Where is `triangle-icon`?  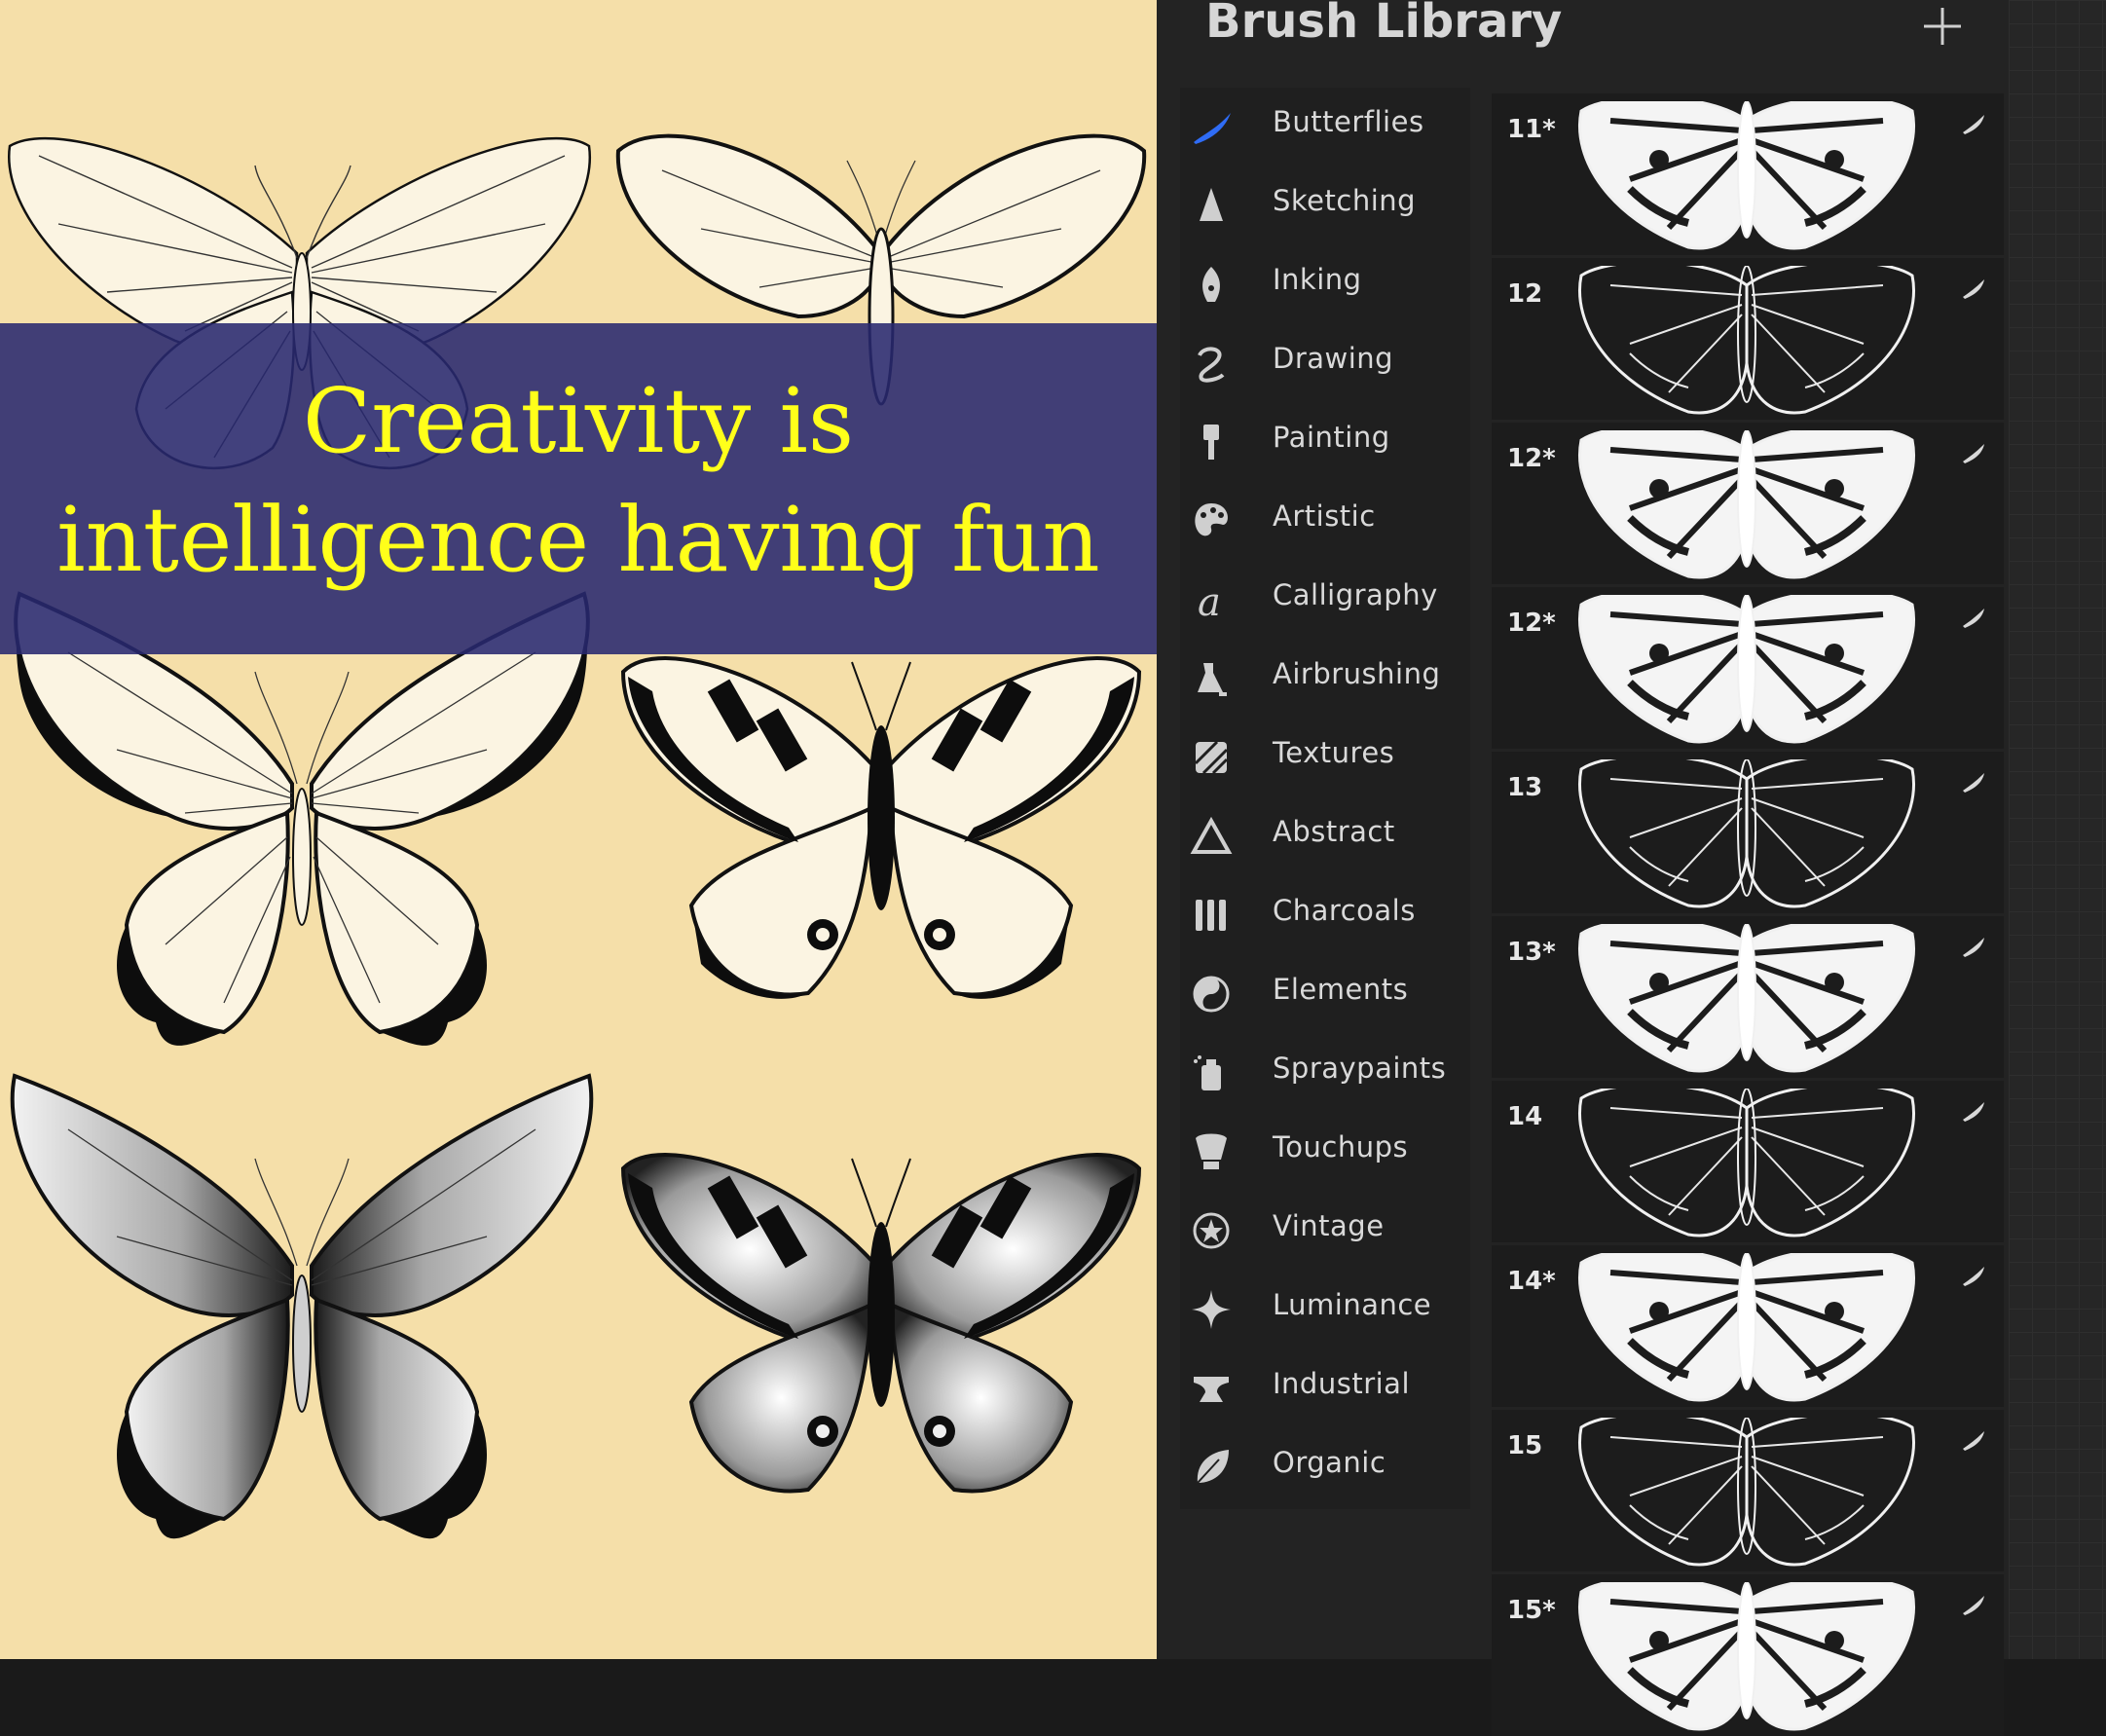
triangle-icon is located at coordinates (1211, 835).